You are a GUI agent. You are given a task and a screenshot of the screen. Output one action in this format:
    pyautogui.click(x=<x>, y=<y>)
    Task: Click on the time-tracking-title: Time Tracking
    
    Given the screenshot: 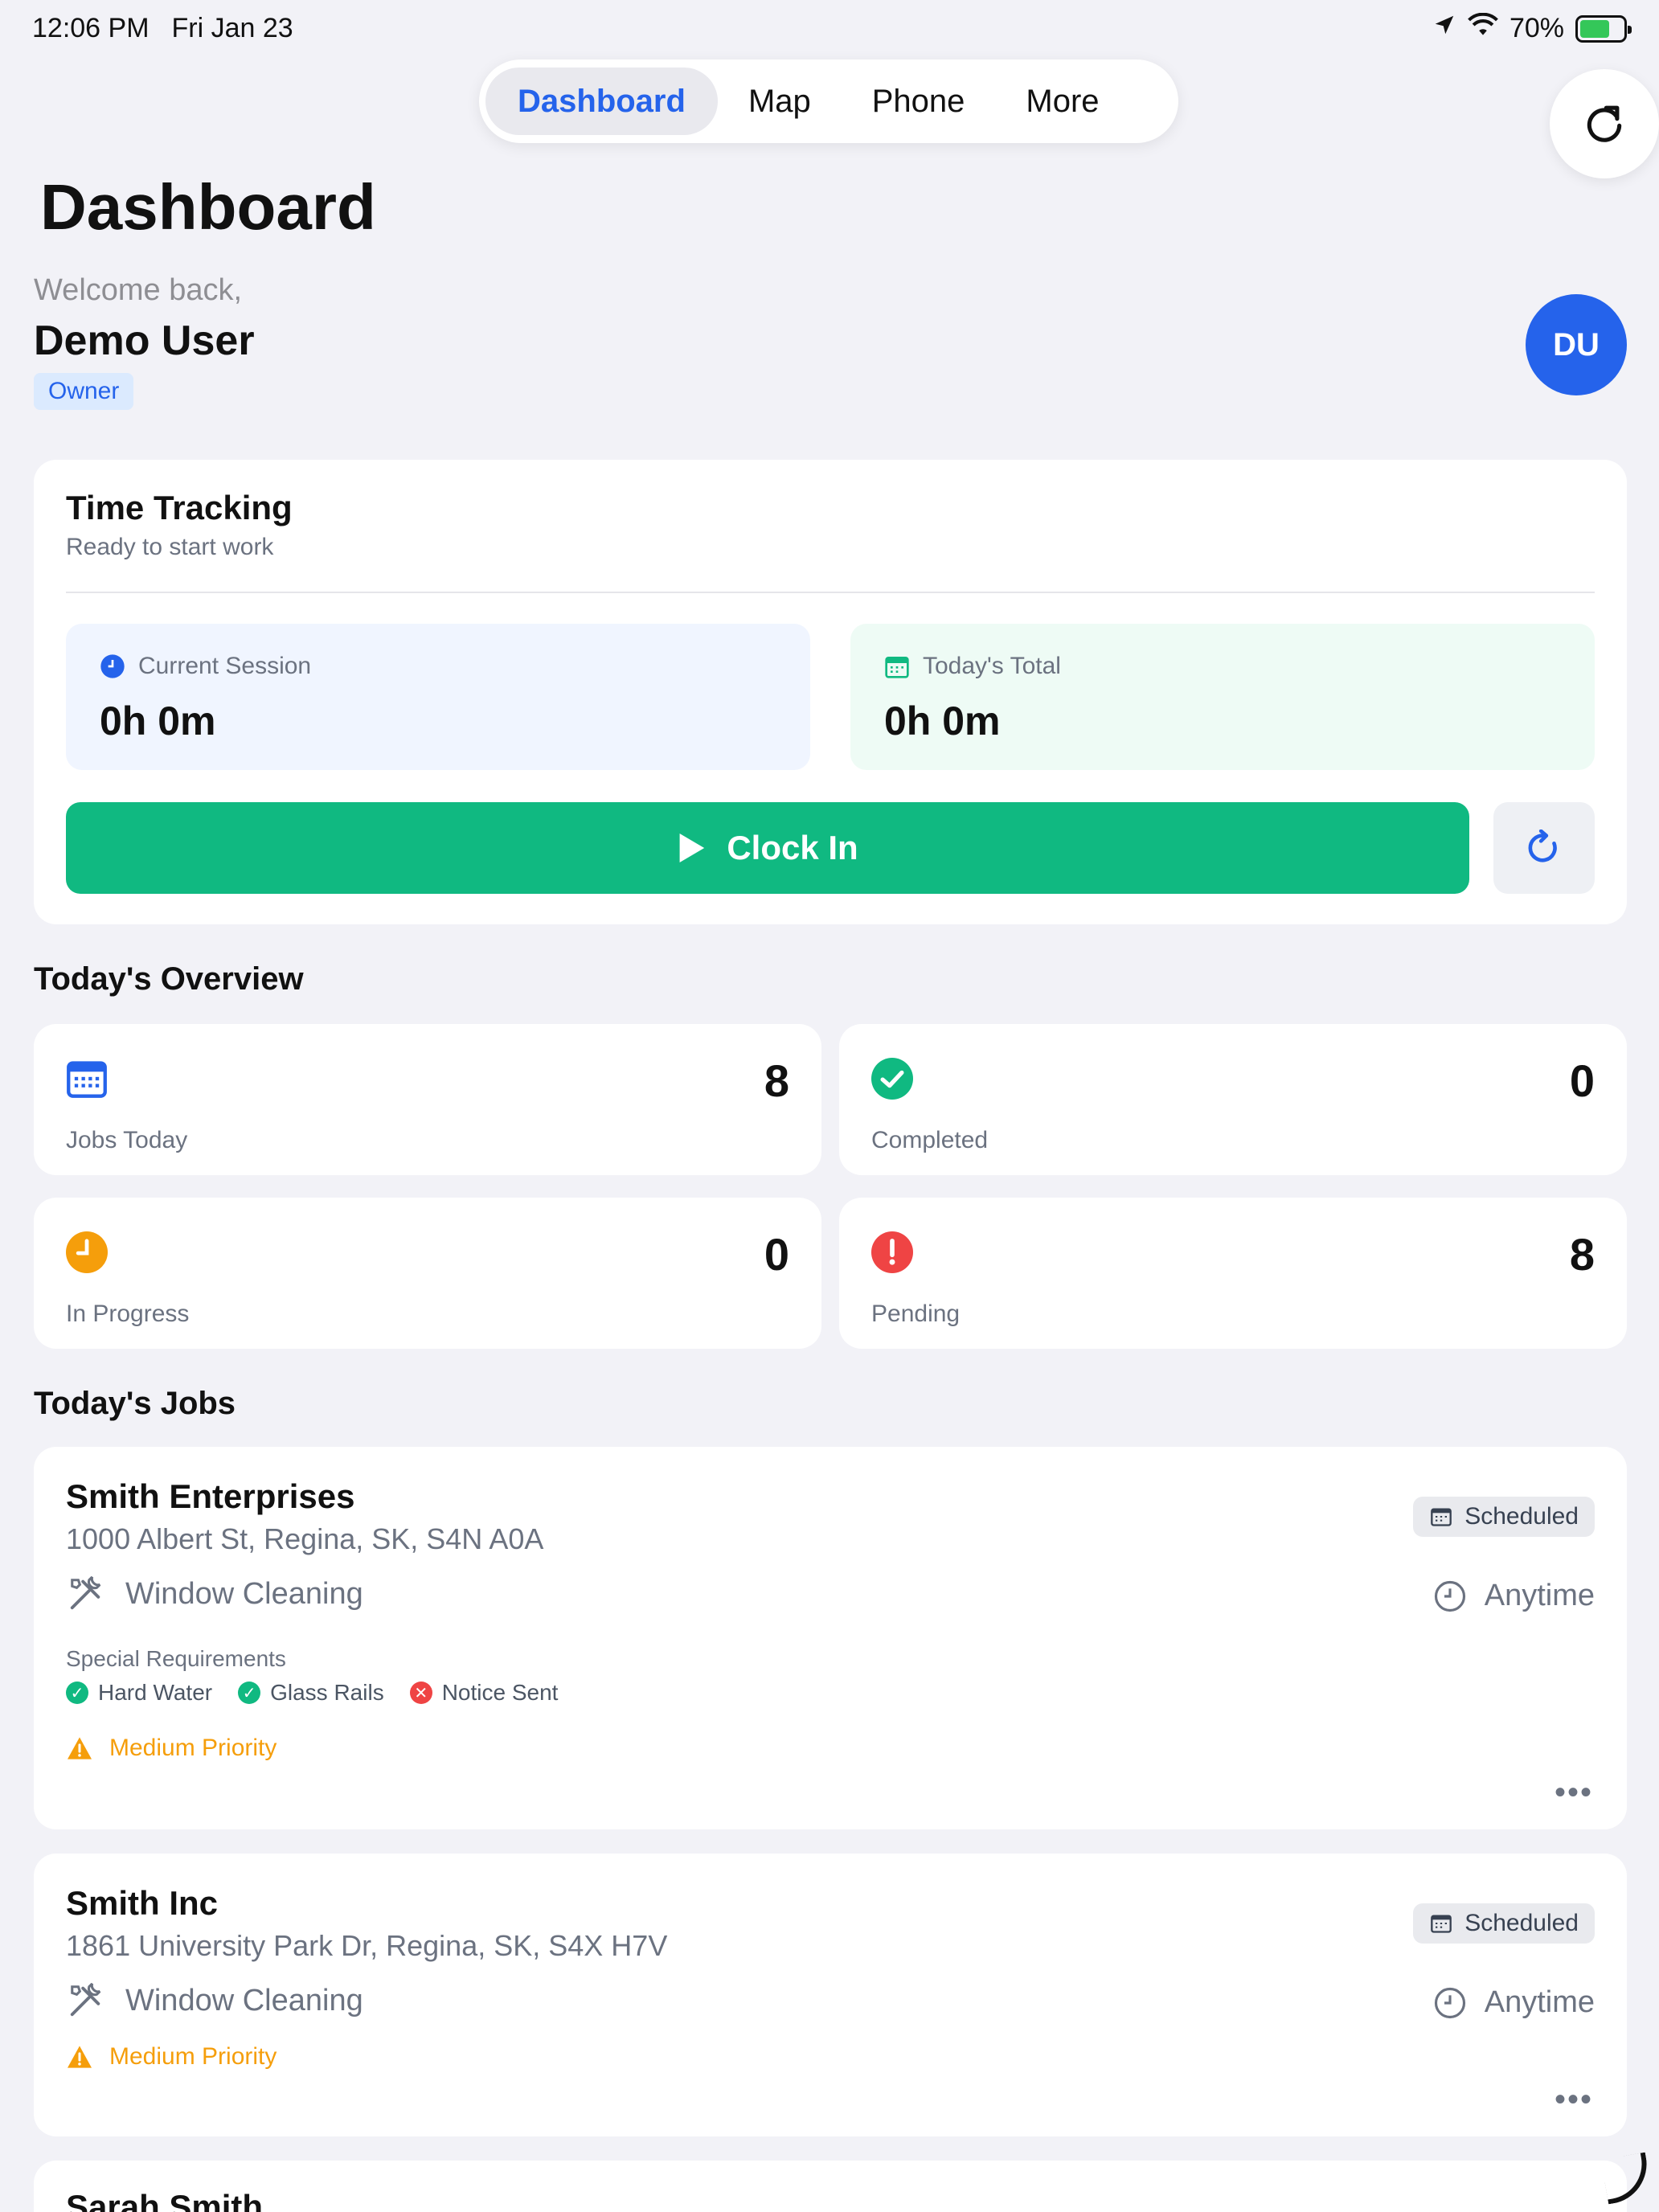 What is the action you would take?
    pyautogui.click(x=179, y=507)
    